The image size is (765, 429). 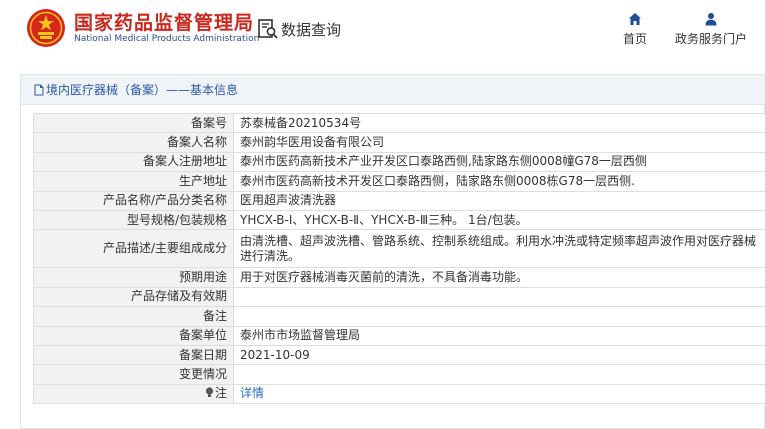 What do you see at coordinates (133, 297) in the screenshot?
I see `field-label: 产品存储及有效期` at bounding box center [133, 297].